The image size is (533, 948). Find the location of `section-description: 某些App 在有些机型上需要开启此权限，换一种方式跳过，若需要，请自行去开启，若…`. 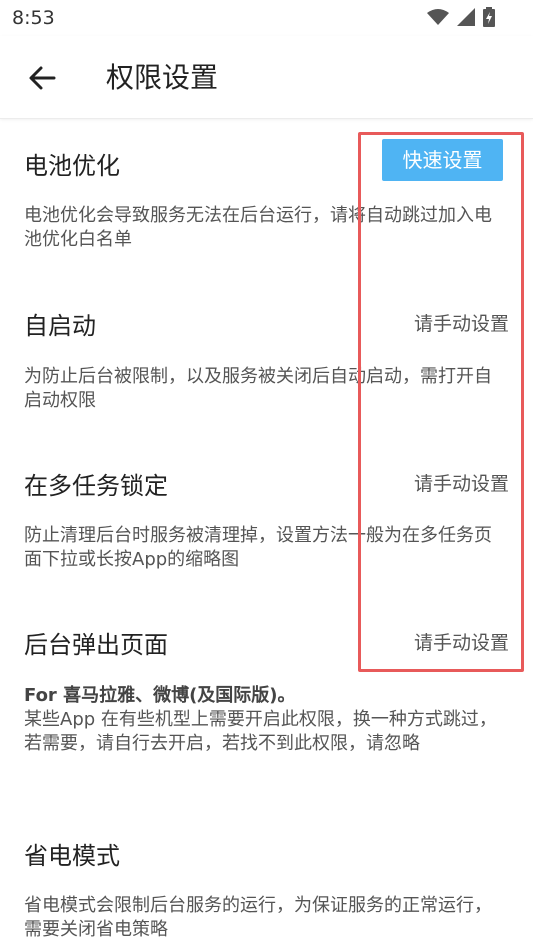

section-description: 某些App 在有些机型上需要开启此权限，换一种方式跳过，若需要，请自行去开启，若… is located at coordinates (260, 731).